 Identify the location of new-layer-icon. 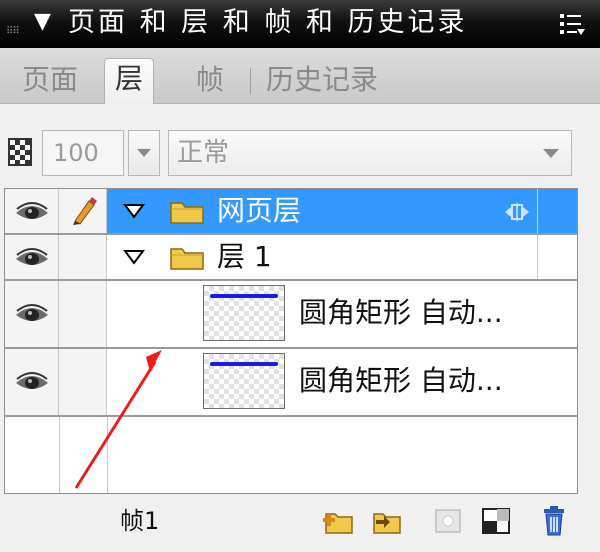
(338, 521).